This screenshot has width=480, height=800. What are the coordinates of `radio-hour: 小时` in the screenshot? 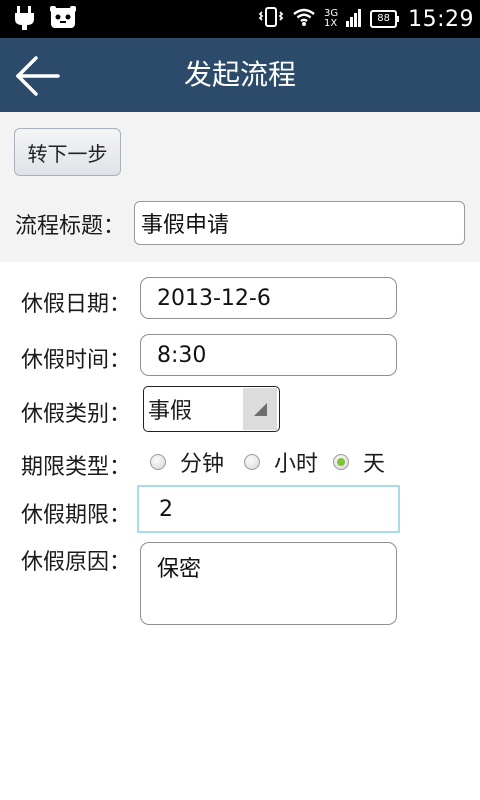 It's located at (281, 462).